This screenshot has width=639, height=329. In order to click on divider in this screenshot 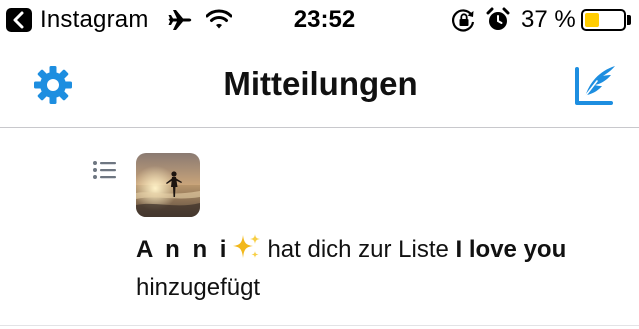, I will do `click(319, 325)`.